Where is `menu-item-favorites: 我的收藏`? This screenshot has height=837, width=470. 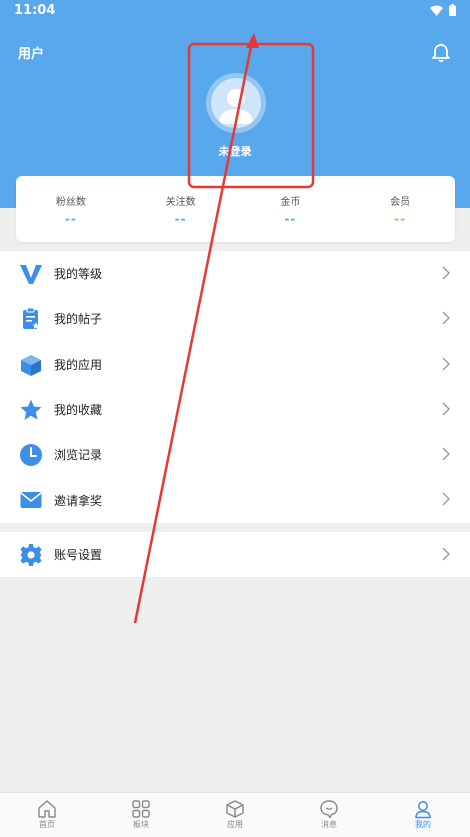 menu-item-favorites: 我的收藏 is located at coordinates (235, 409).